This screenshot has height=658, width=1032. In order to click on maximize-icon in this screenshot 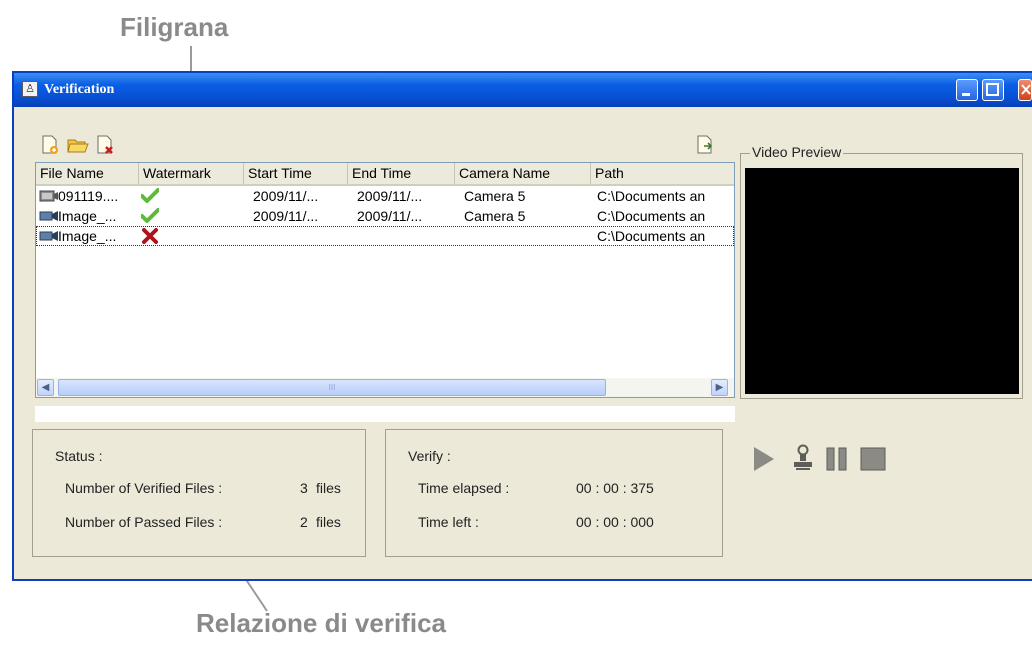, I will do `click(992, 89)`.